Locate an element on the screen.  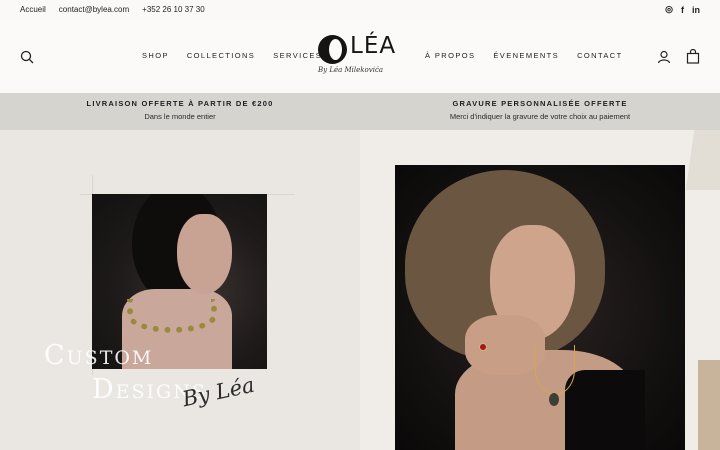
logo-mark-icon is located at coordinates (332, 49).